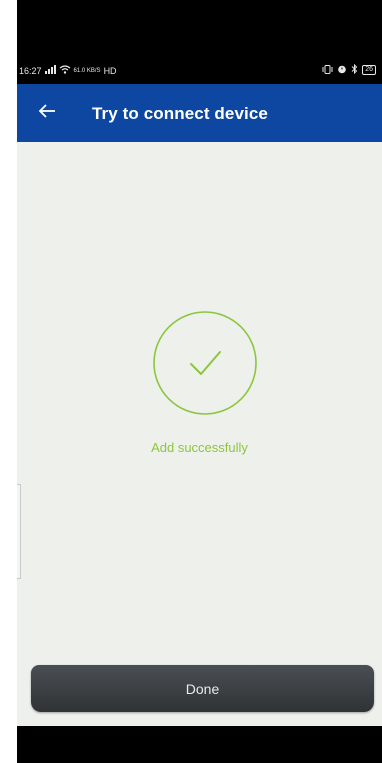  Describe the element at coordinates (354, 69) in the screenshot. I see `bluetooth-icon` at that location.